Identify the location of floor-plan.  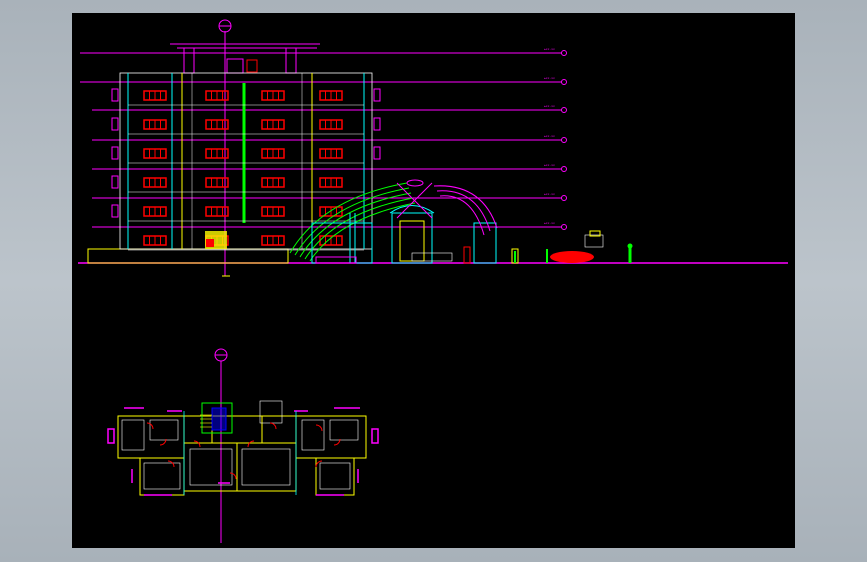
(243, 445).